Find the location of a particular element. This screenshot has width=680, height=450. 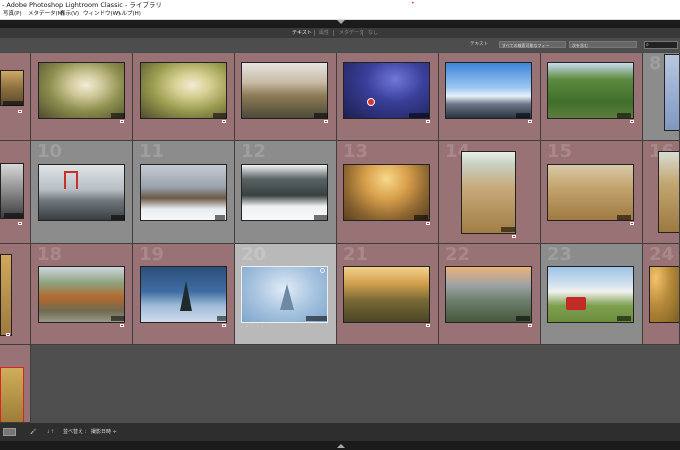

grid-cell: 14 is located at coordinates (490, 192).